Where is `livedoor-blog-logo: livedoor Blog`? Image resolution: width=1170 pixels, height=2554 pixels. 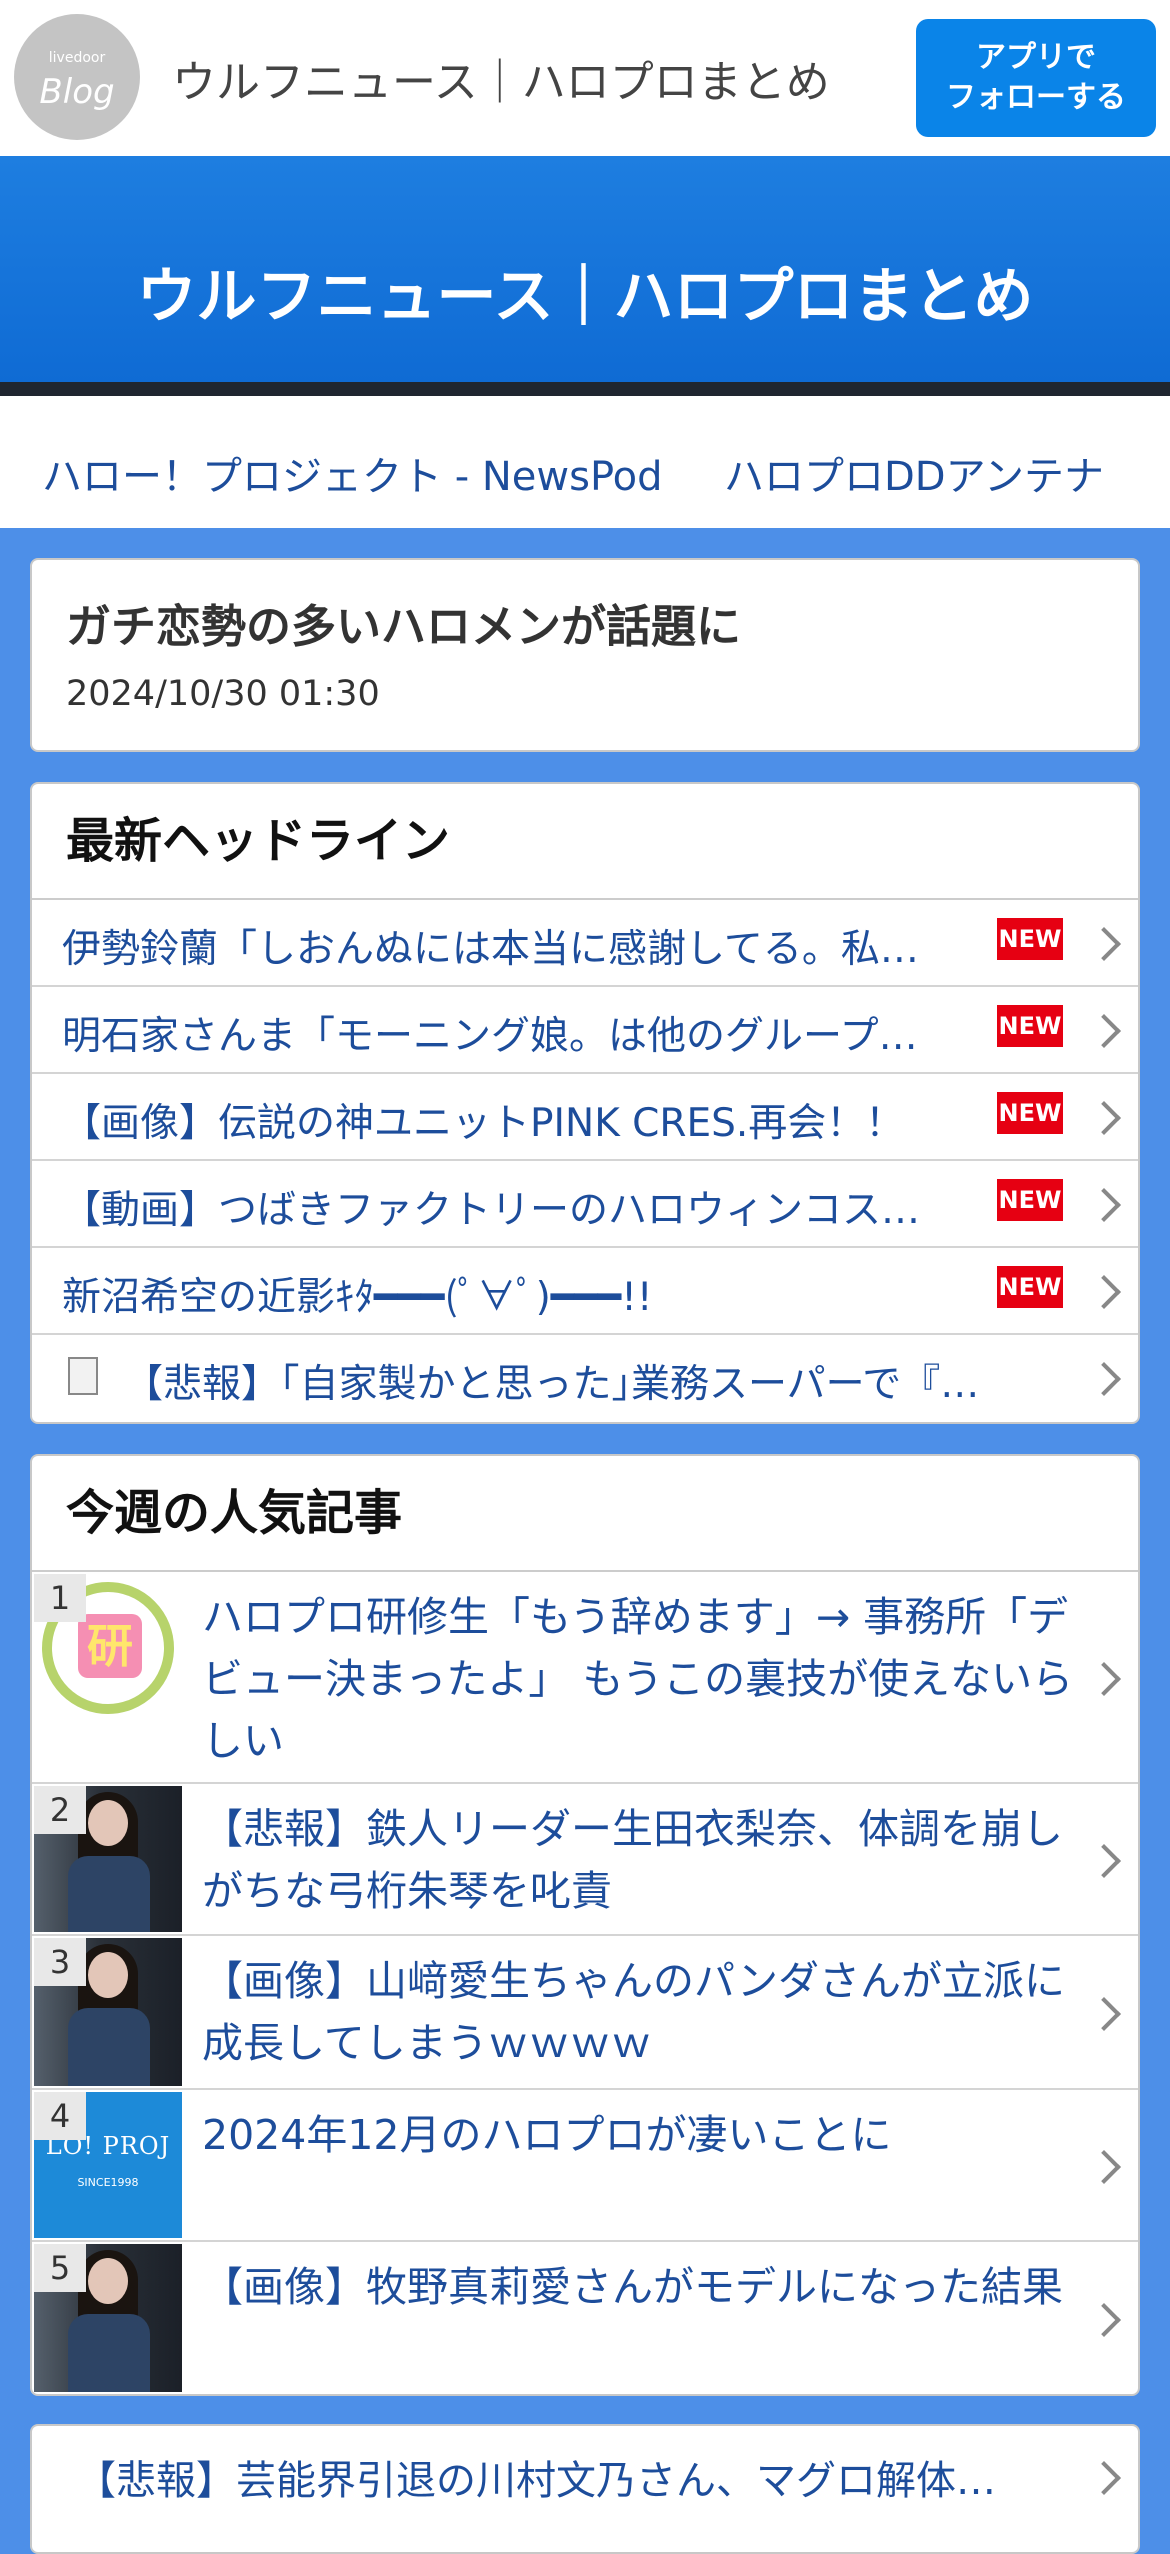 livedoor-blog-logo: livedoor Blog is located at coordinates (77, 77).